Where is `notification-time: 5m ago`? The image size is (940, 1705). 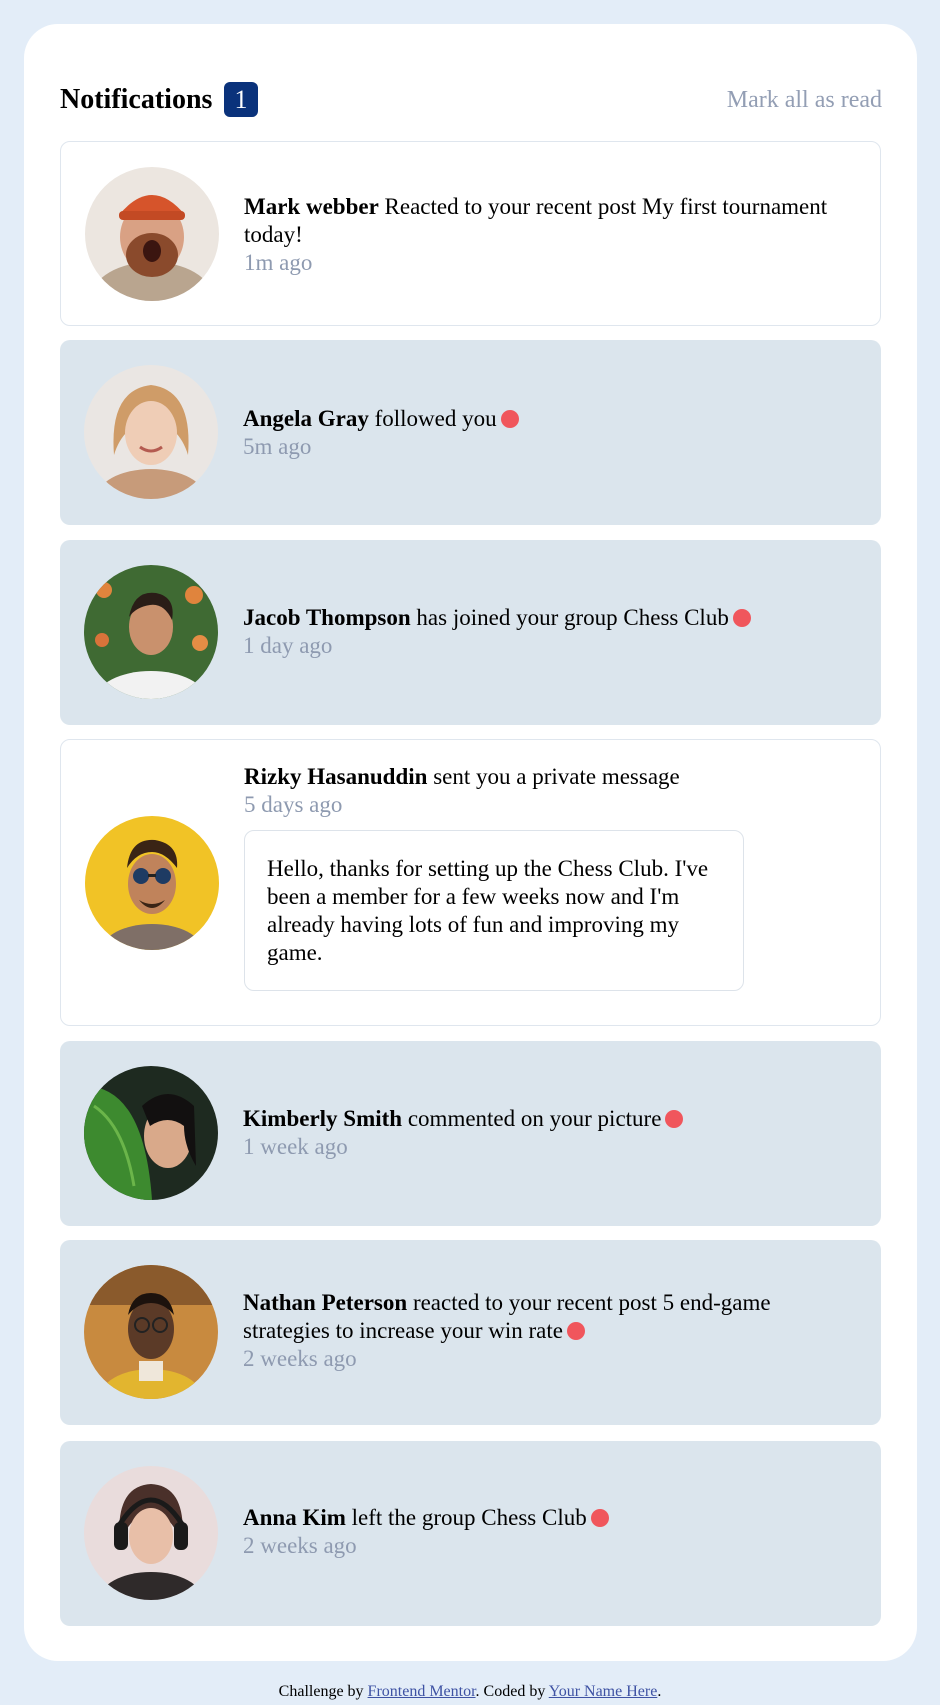
notification-time: 5m ago is located at coordinates (277, 446).